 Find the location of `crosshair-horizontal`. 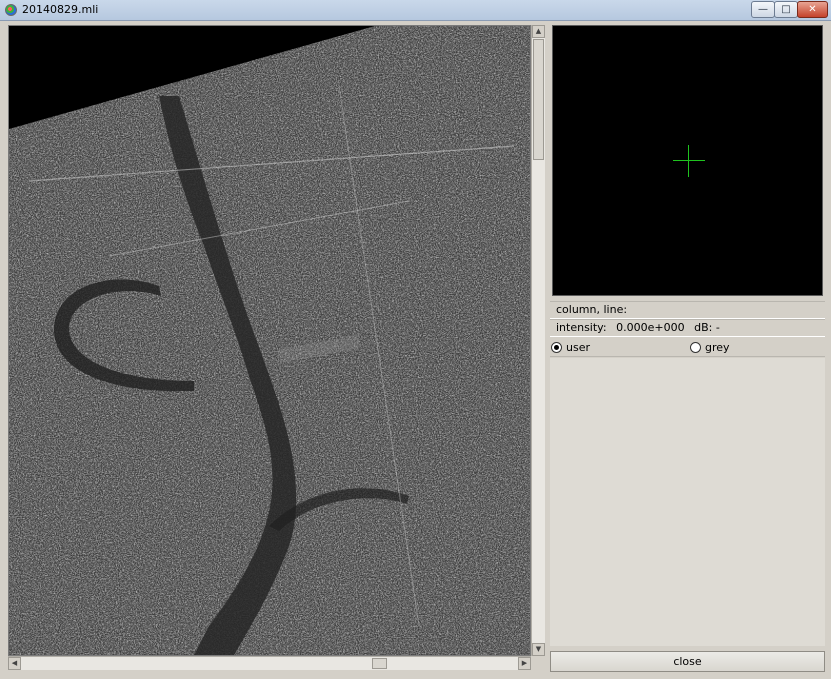

crosshair-horizontal is located at coordinates (689, 160).